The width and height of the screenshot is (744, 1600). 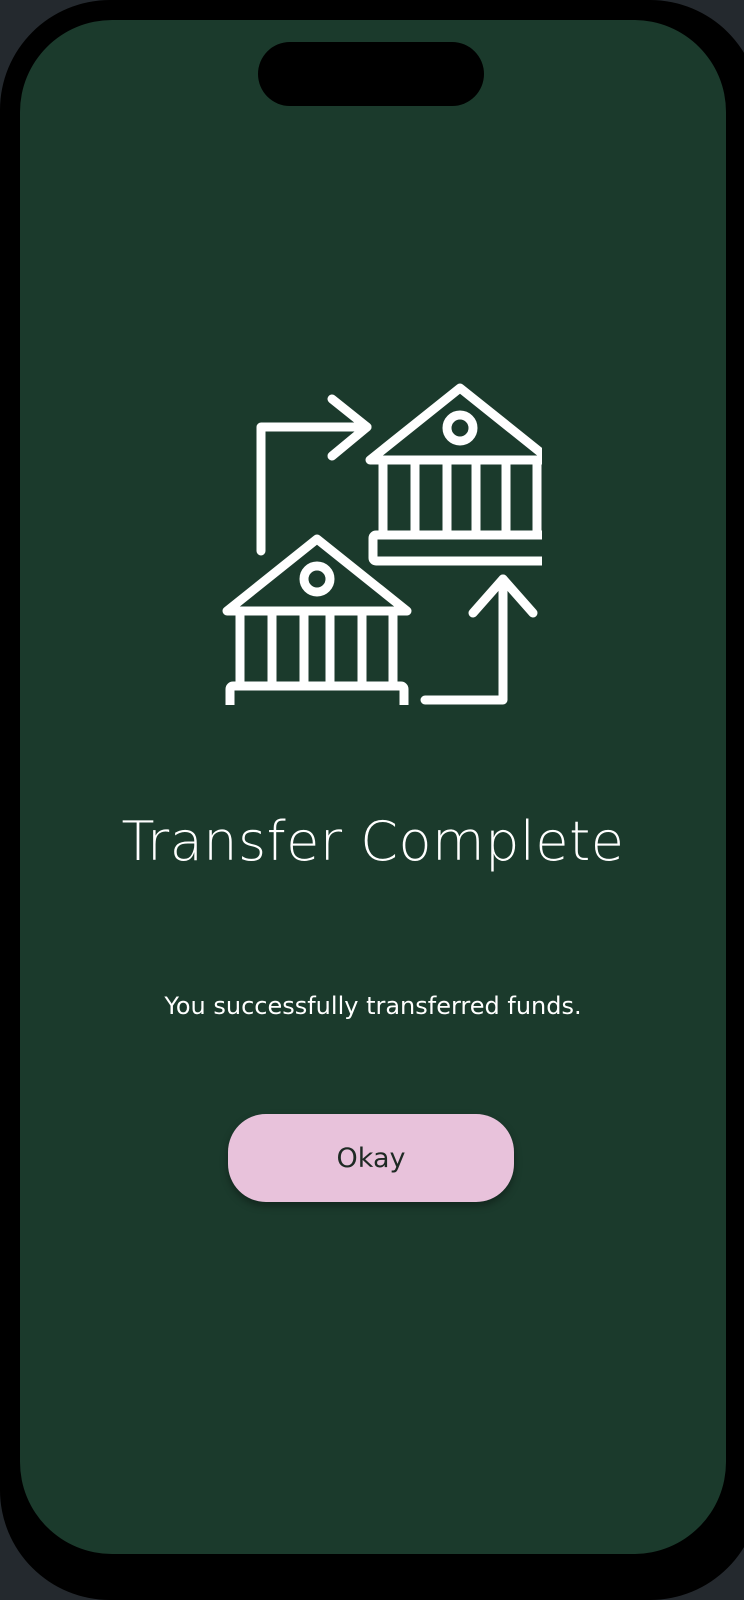 I want to click on bank-transfer-icon, so click(x=382, y=544).